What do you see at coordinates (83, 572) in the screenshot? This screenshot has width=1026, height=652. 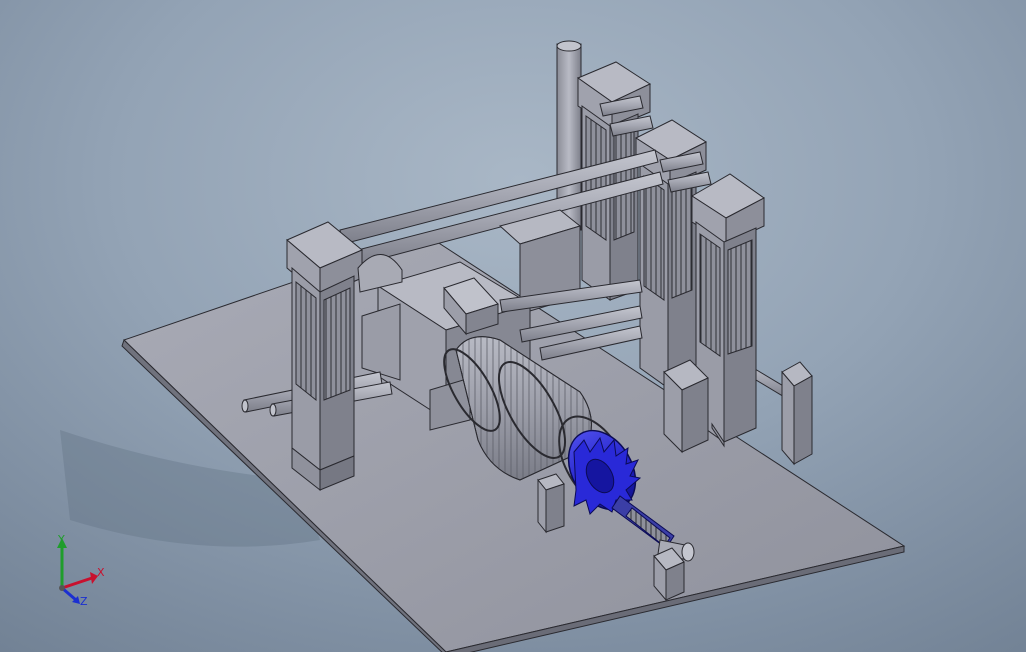 I see `axis-triad: Y X Z` at bounding box center [83, 572].